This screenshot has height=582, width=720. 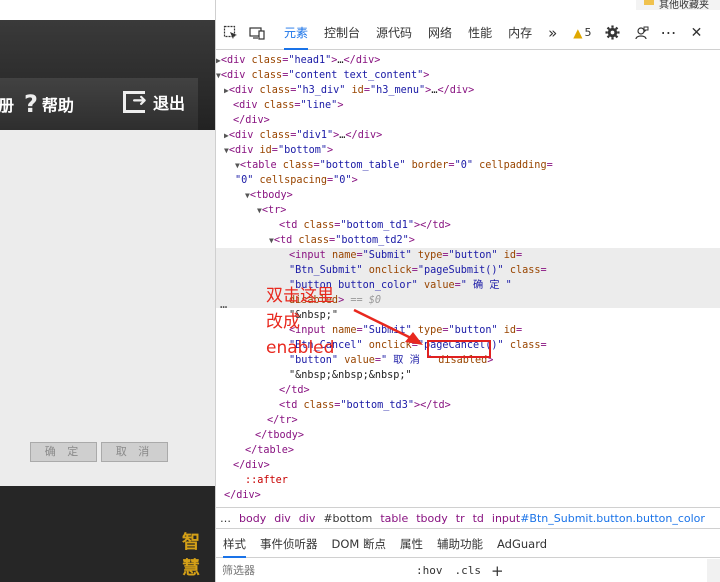 I want to click on cancel-button: 取 消, so click(x=134, y=452).